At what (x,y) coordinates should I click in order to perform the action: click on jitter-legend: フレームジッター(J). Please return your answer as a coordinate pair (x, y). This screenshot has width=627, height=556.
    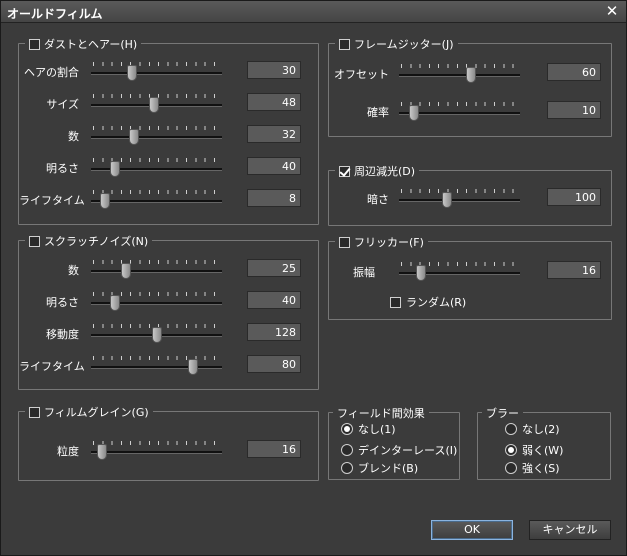
    Looking at the image, I should click on (396, 44).